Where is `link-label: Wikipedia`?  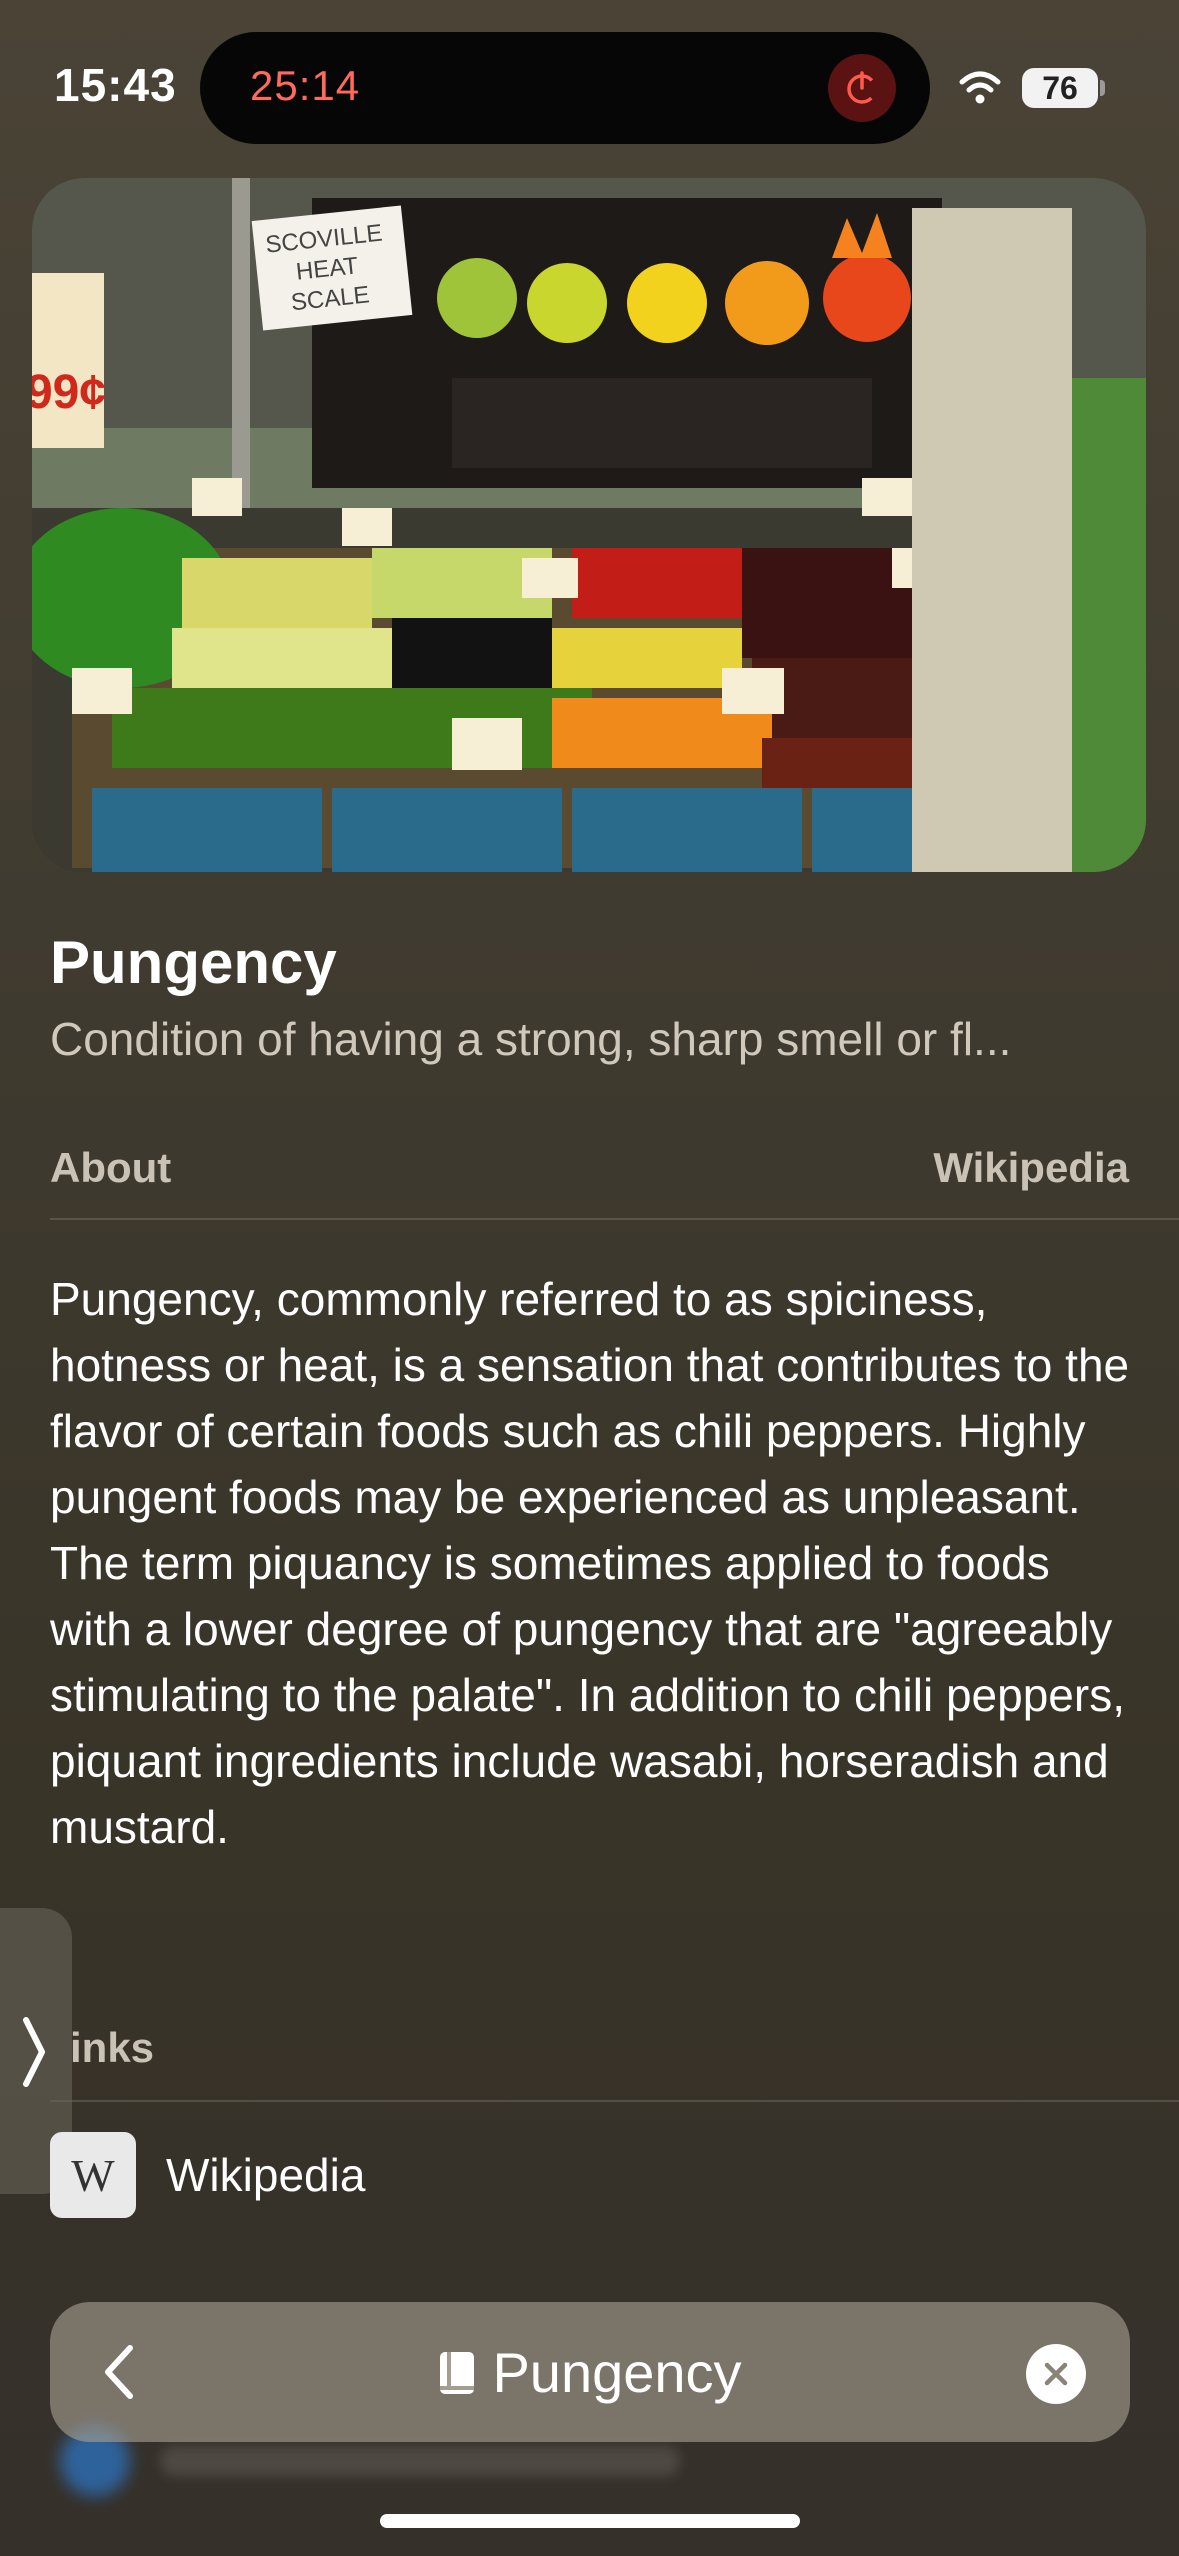
link-label: Wikipedia is located at coordinates (266, 2175).